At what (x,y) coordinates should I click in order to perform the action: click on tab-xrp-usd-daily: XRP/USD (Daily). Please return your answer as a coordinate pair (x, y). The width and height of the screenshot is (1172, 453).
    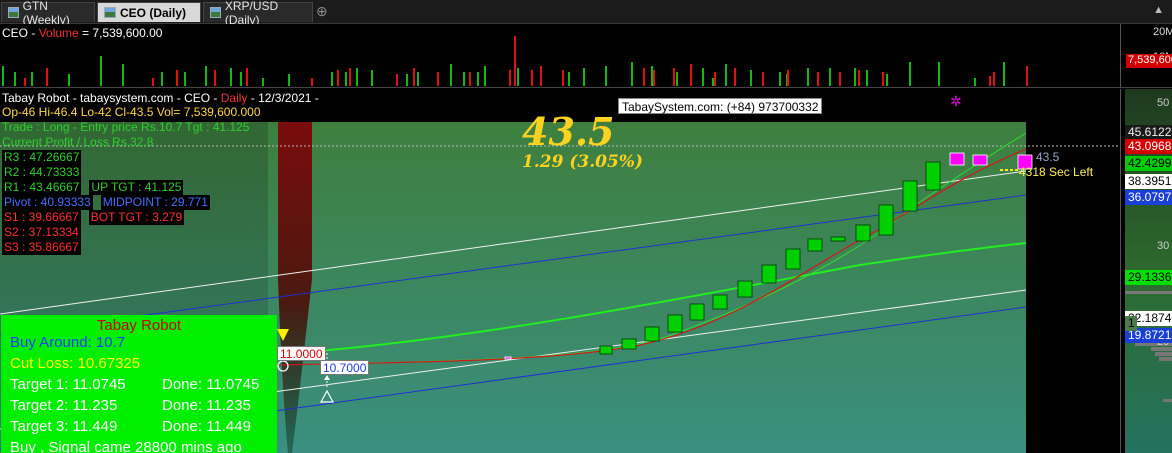
    Looking at the image, I should click on (258, 13).